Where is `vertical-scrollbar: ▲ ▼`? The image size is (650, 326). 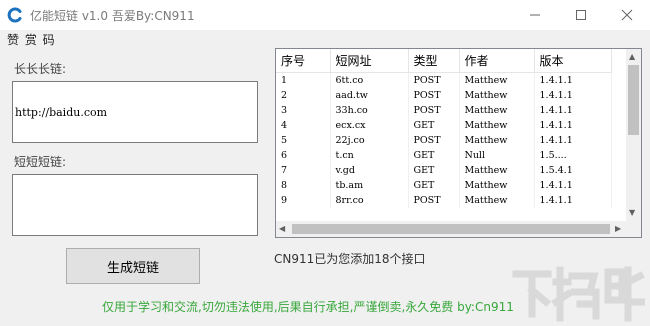
vertical-scrollbar: ▲ ▼ is located at coordinates (633, 135).